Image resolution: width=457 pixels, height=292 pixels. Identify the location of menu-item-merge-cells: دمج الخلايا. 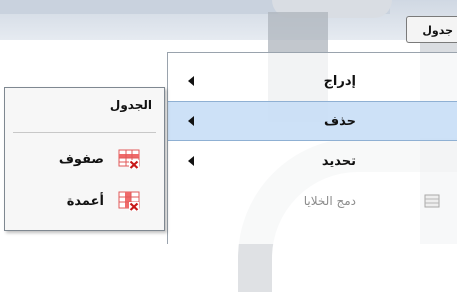
(312, 201).